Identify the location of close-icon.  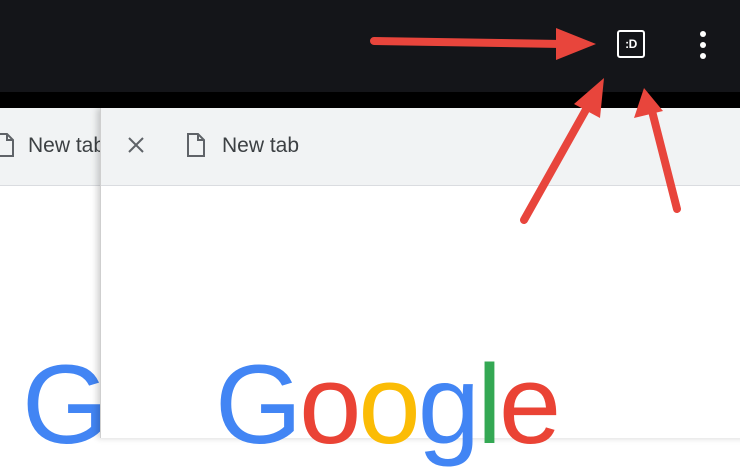
(136, 145).